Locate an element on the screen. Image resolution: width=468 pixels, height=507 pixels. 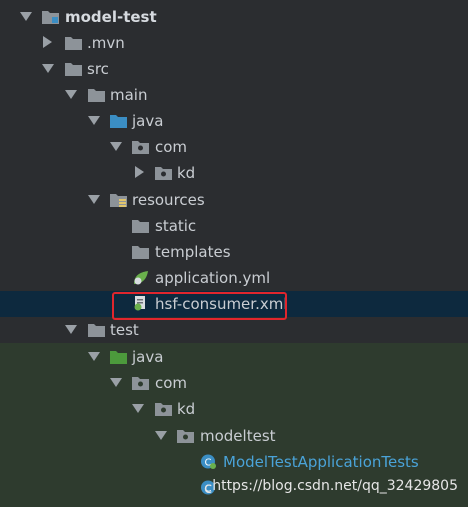
module-folder-icon is located at coordinates (50, 16).